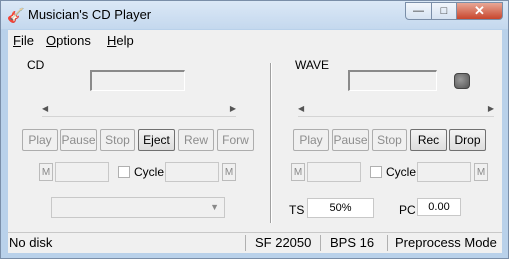  What do you see at coordinates (40, 140) in the screenshot?
I see `cd-play-button: Play` at bounding box center [40, 140].